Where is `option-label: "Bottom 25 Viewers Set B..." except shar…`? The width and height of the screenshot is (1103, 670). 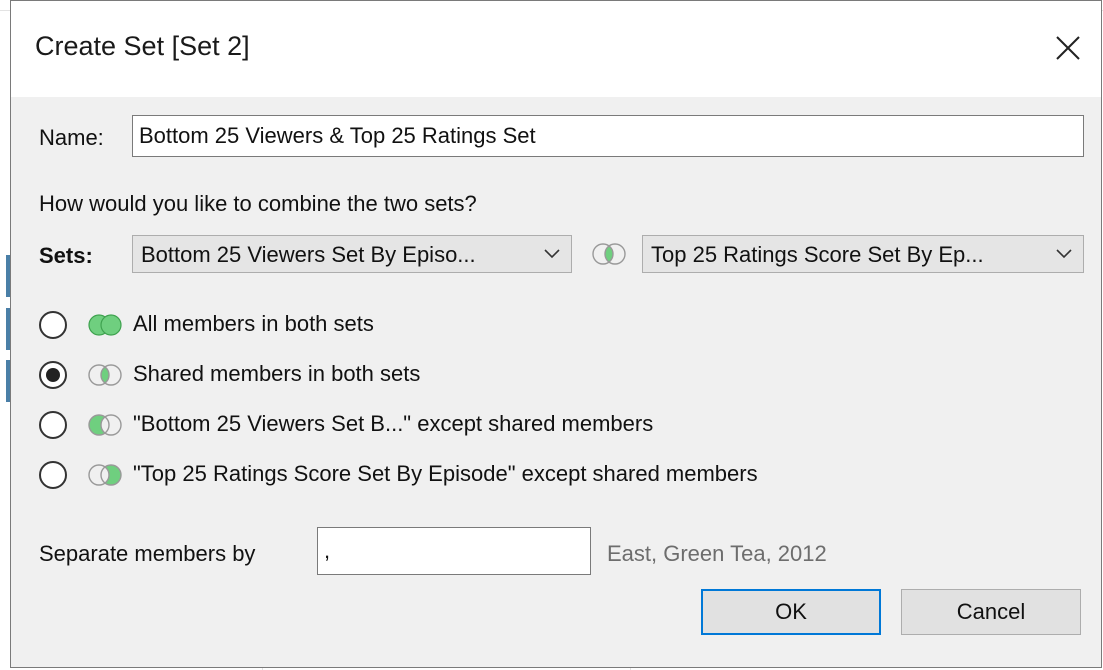 option-label: "Bottom 25 Viewers Set B..." except shar… is located at coordinates (393, 423).